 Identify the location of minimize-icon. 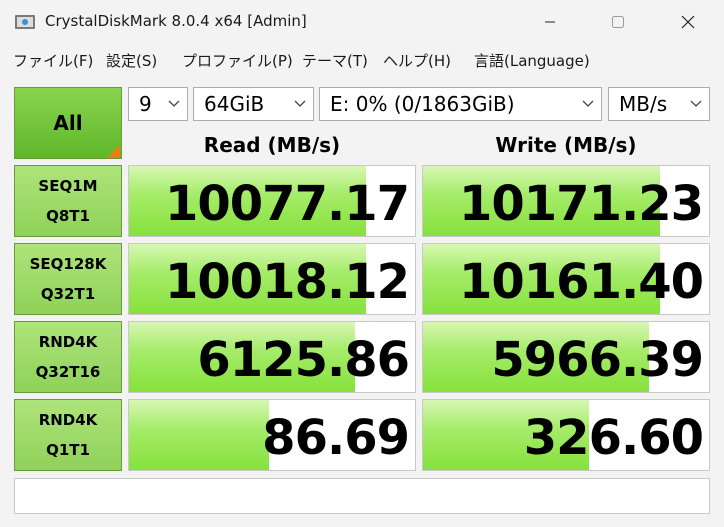
(550, 22).